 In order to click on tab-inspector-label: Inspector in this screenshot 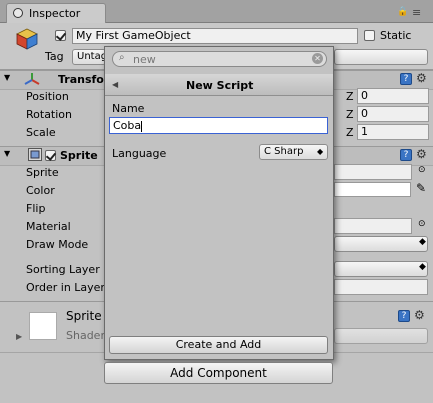, I will do `click(55, 13)`.